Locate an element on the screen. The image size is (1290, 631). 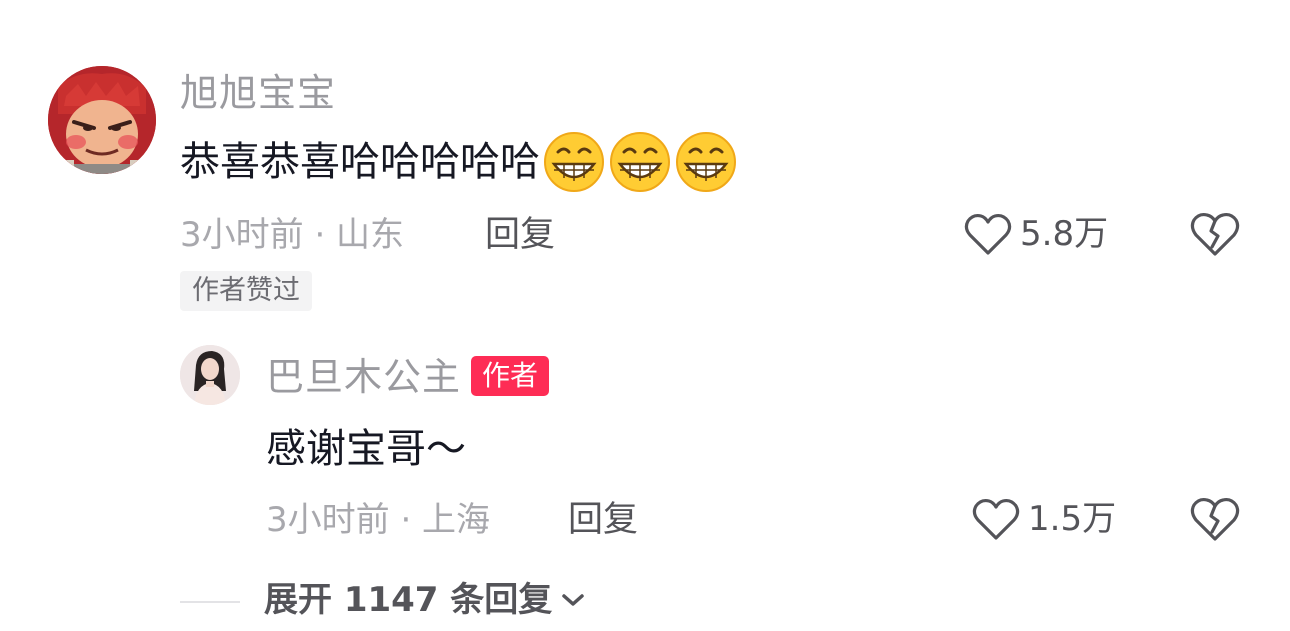
reply-username: 巴旦木公主 is located at coordinates (363, 377).